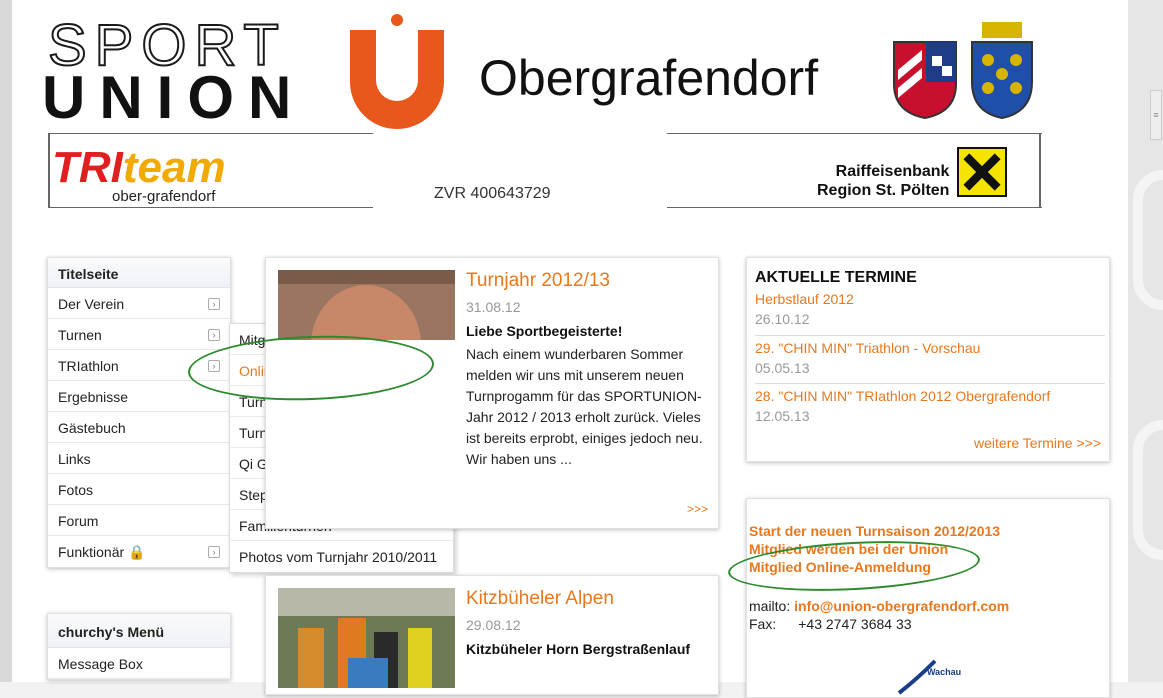 The width and height of the screenshot is (1163, 698). I want to click on event-date: 05.05.13, so click(782, 368).